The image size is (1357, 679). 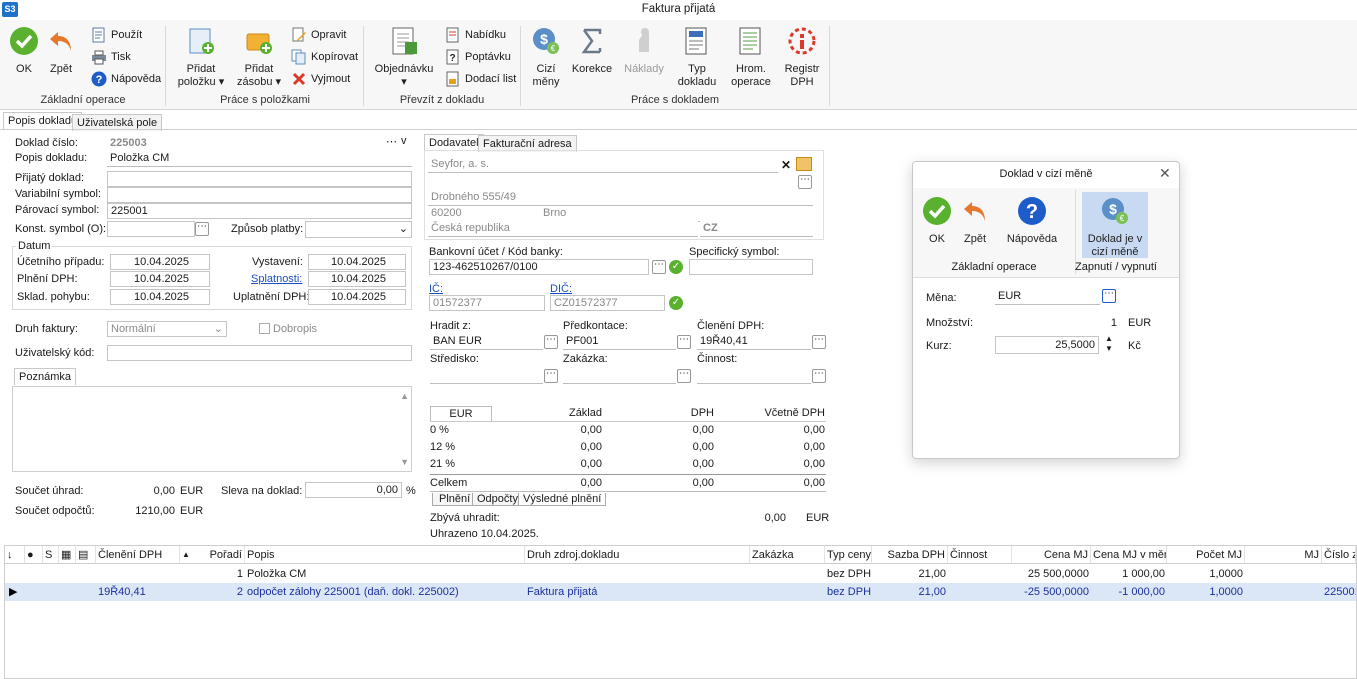 I want to click on delivery-note-button: Dodací list, so click(x=480, y=79).